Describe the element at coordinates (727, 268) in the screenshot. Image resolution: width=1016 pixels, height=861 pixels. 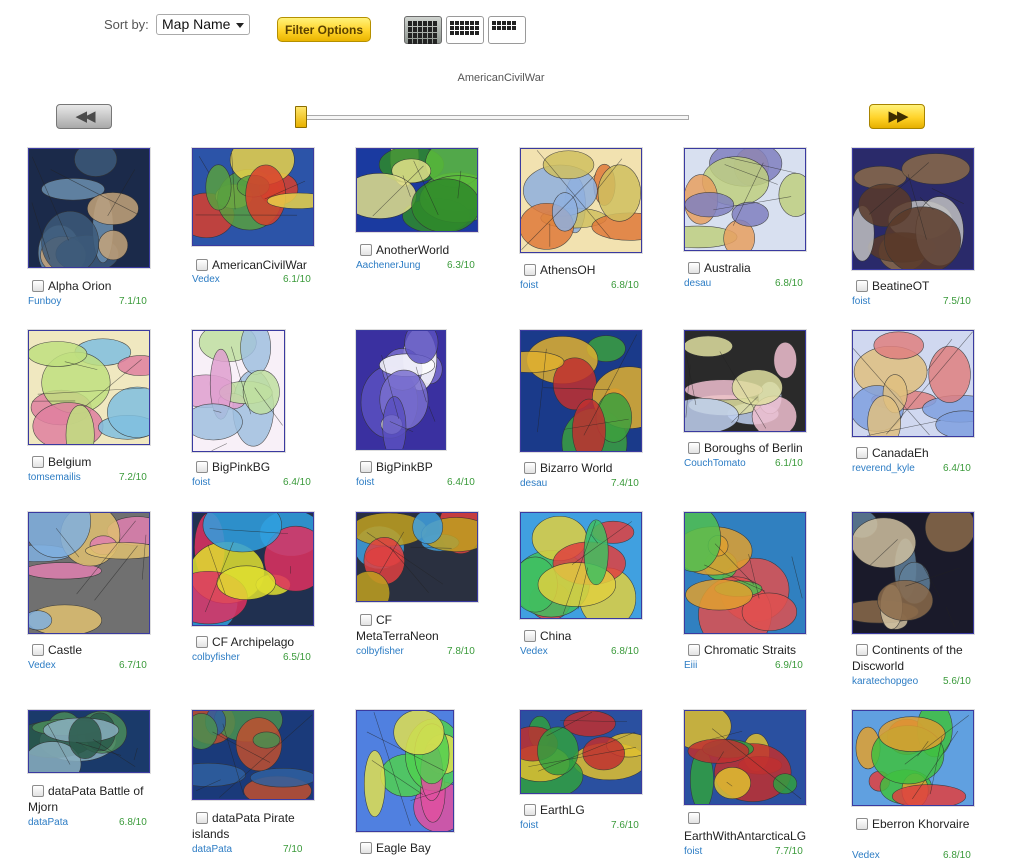
I see `map-name: Australia` at that location.